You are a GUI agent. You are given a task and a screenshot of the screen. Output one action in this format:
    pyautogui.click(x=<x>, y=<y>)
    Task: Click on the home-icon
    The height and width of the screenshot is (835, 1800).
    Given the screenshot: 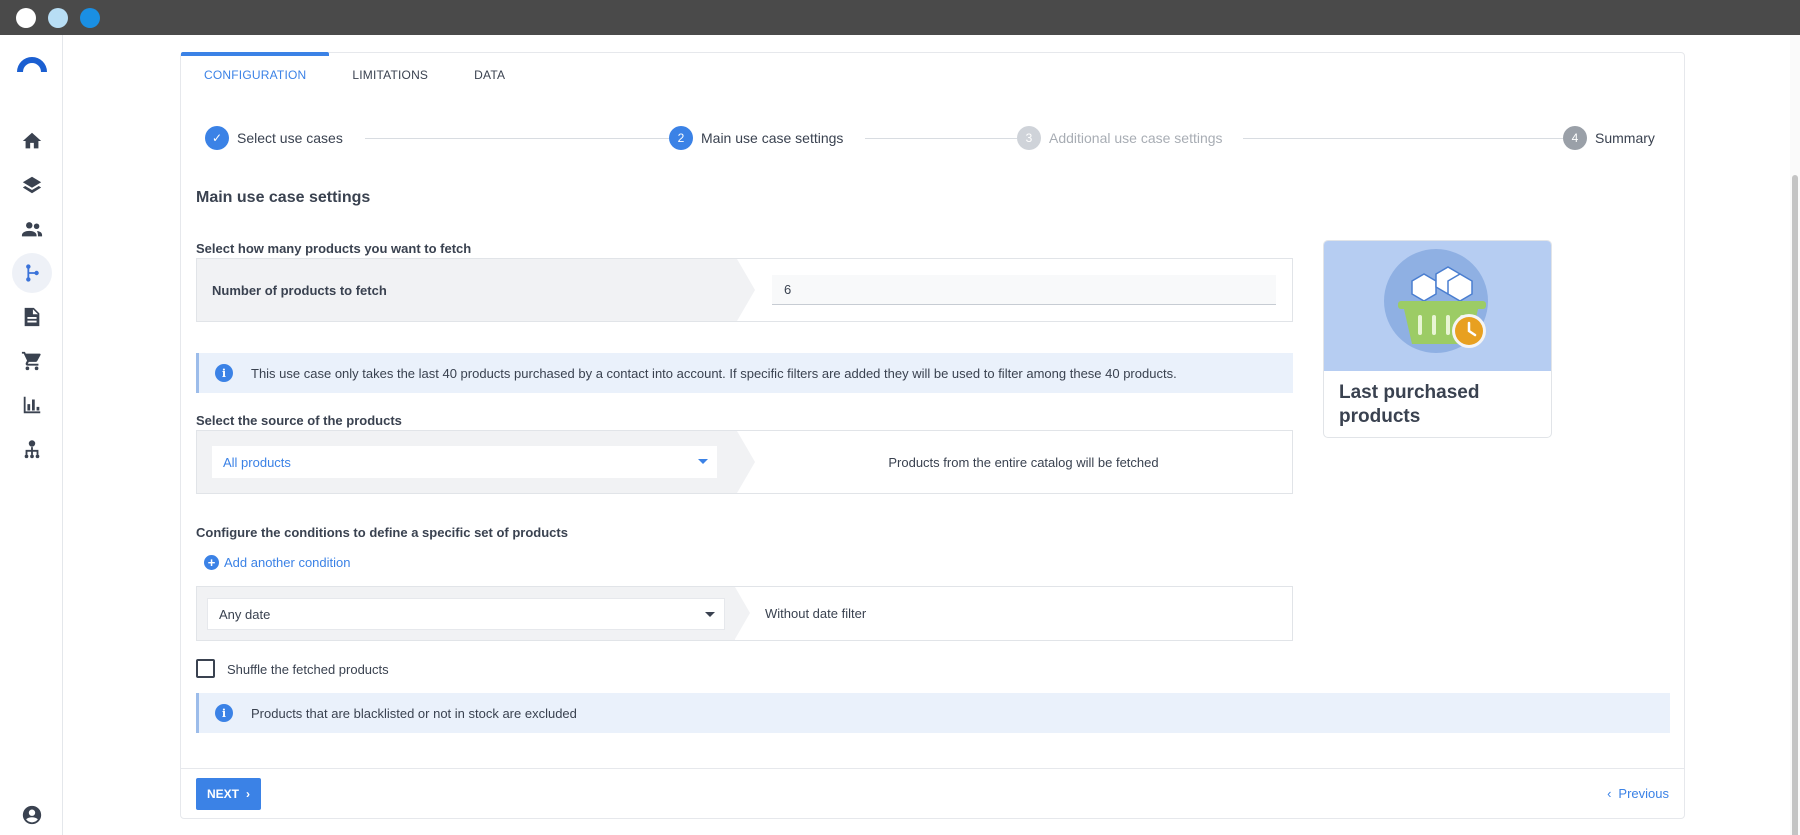 What is the action you would take?
    pyautogui.click(x=32, y=140)
    